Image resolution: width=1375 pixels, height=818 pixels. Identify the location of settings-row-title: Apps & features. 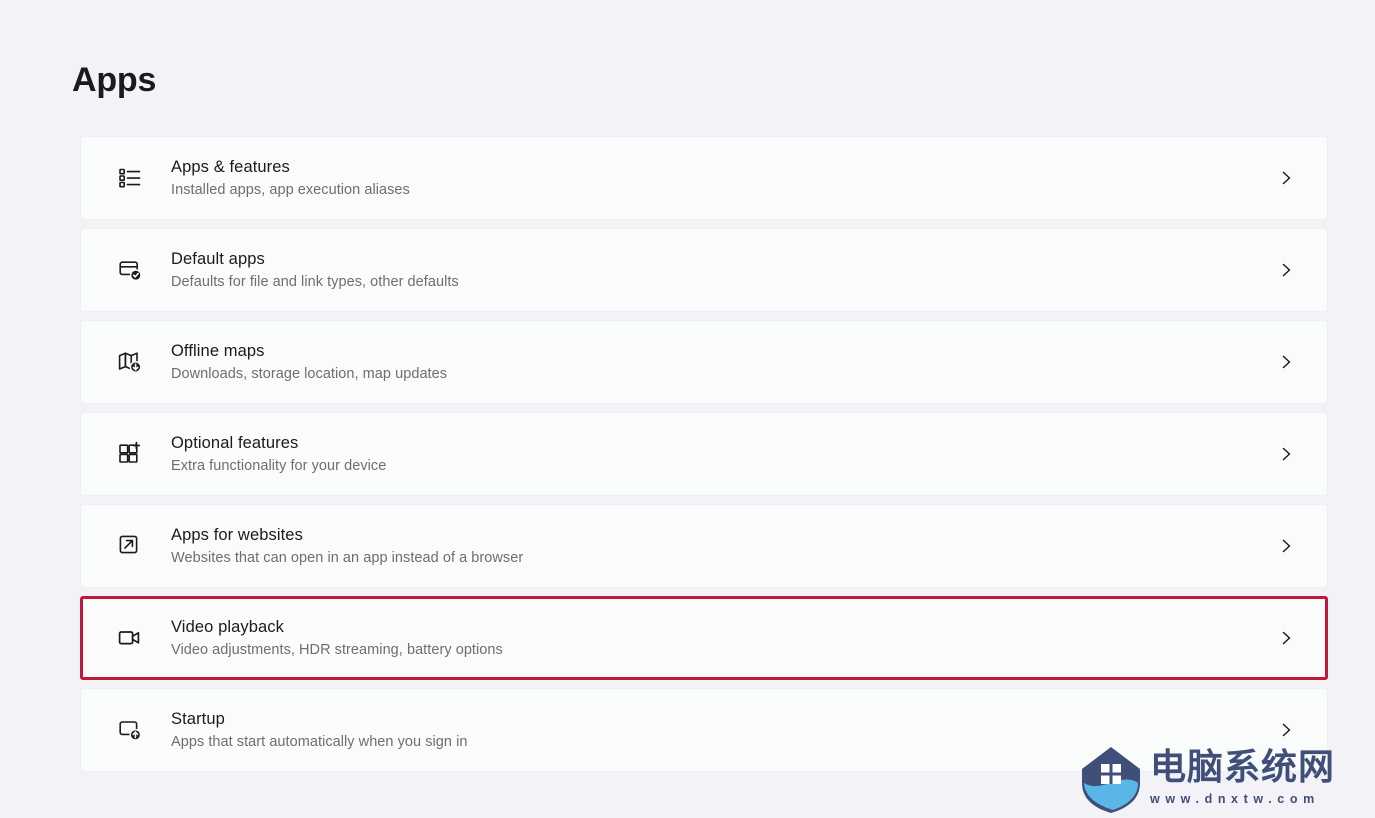
(230, 166).